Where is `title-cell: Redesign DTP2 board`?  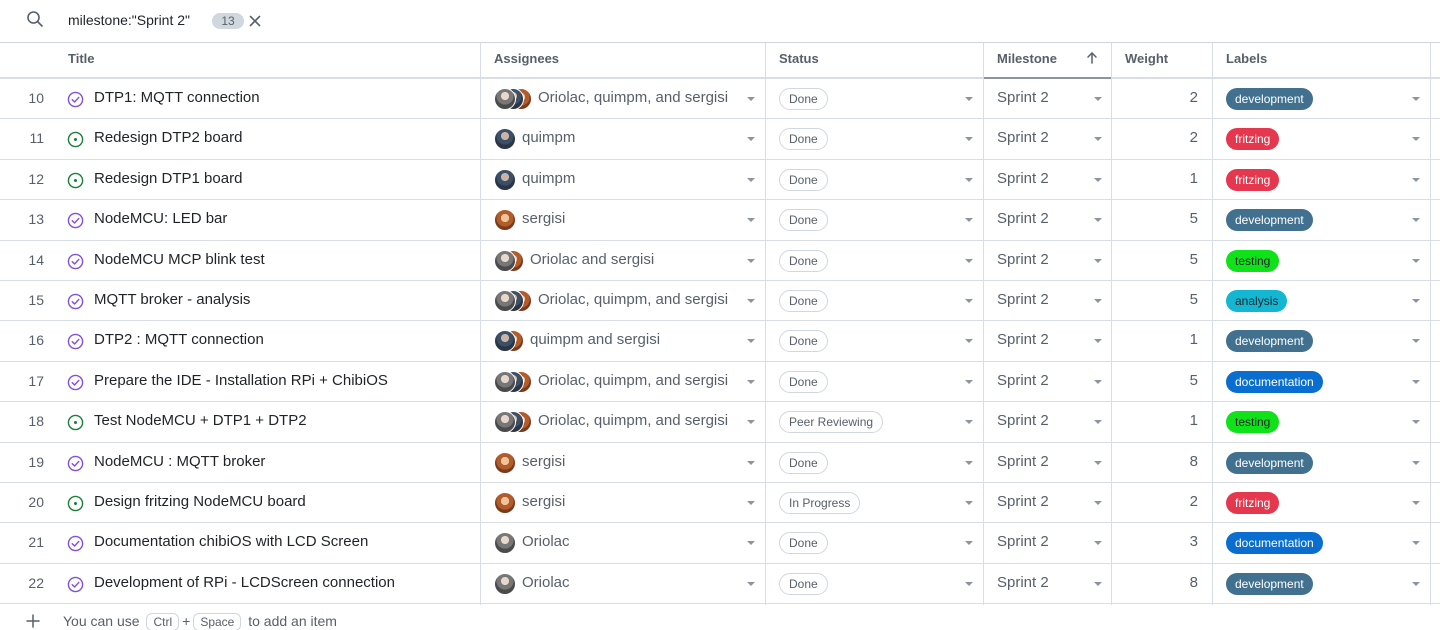 title-cell: Redesign DTP2 board is located at coordinates (270, 138).